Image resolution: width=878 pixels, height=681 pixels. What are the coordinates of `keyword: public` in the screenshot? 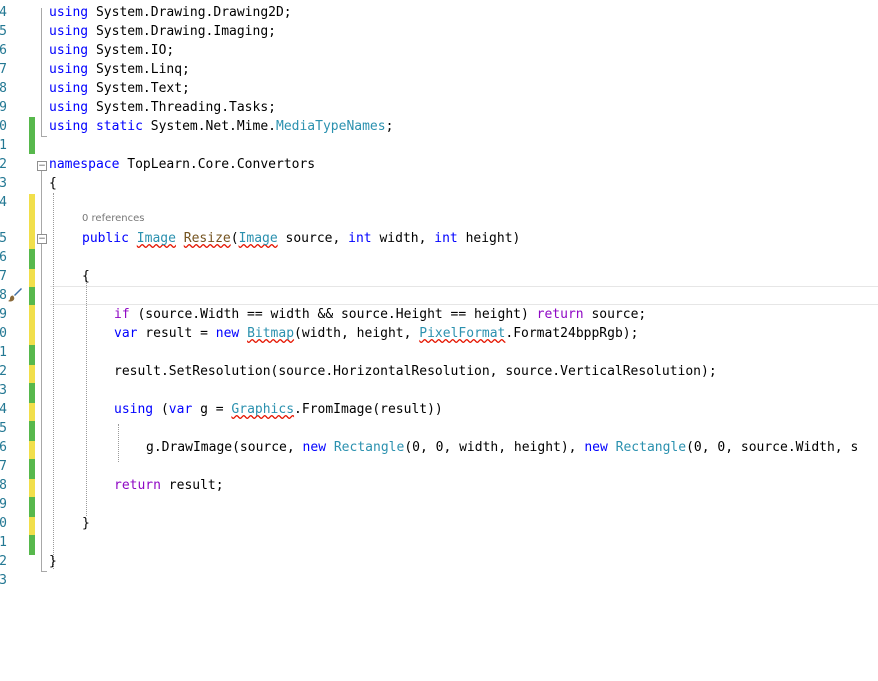 It's located at (105, 238).